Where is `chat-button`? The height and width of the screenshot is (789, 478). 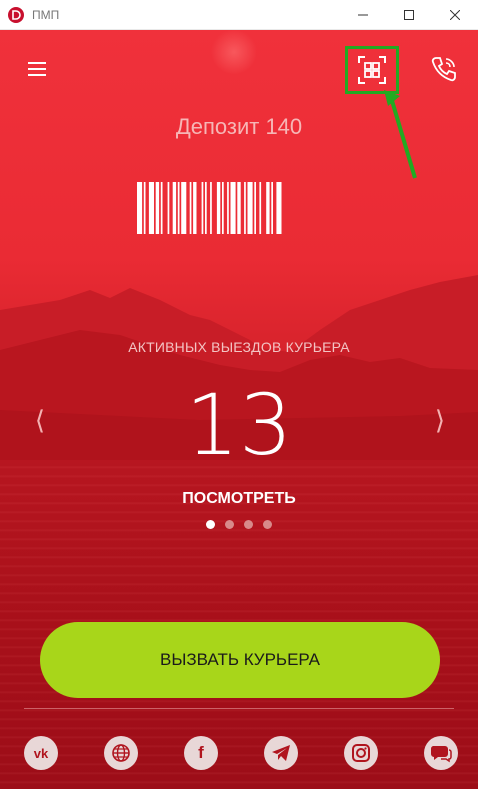
chat-button is located at coordinates (441, 753).